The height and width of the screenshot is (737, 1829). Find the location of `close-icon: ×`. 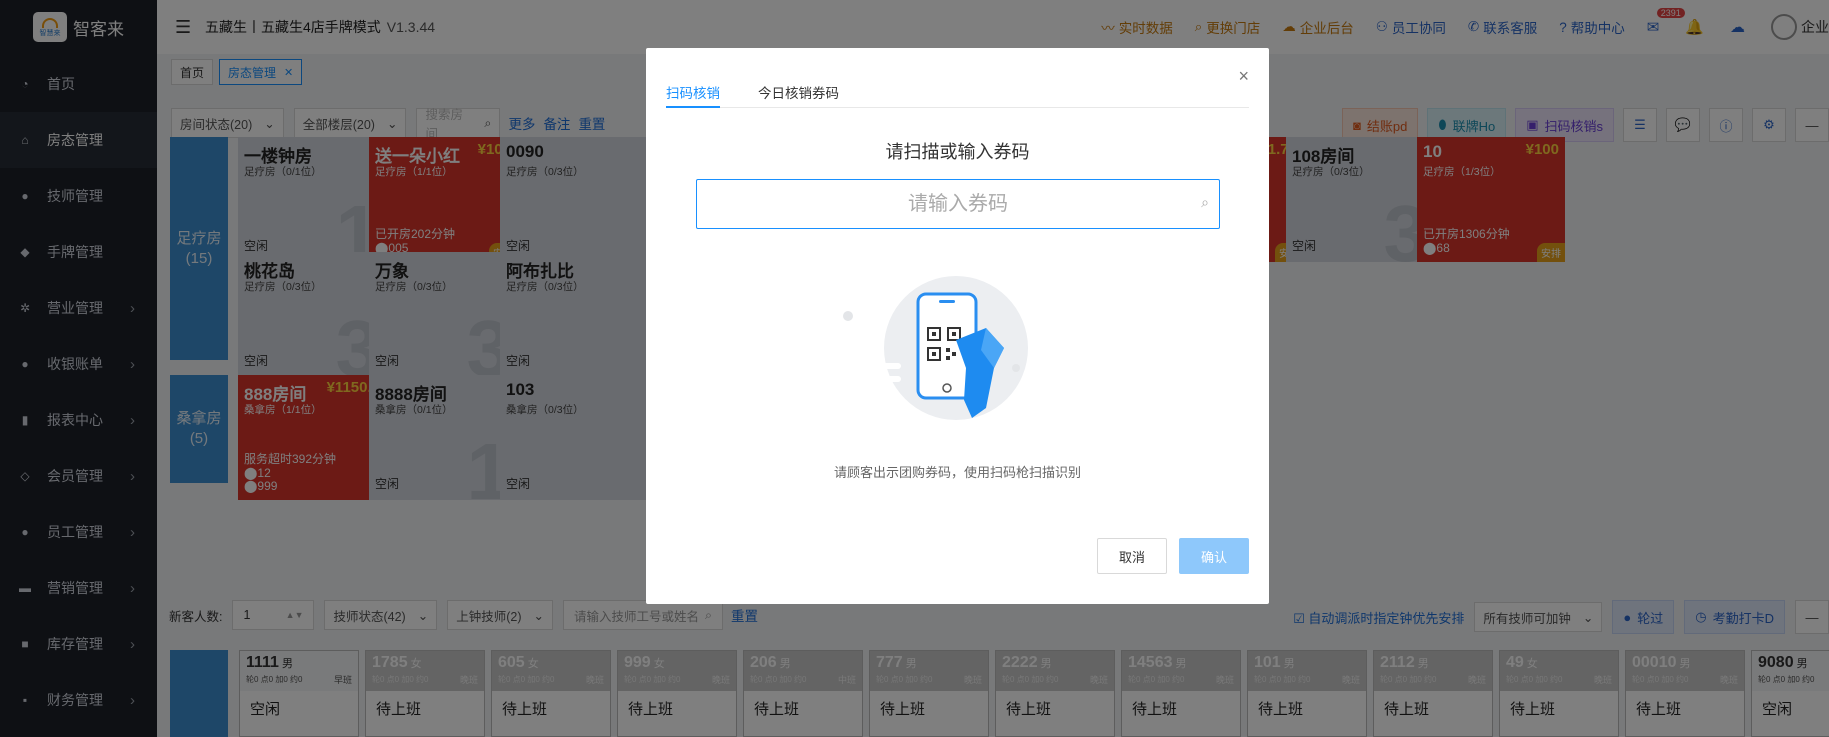

close-icon: × is located at coordinates (1243, 76).